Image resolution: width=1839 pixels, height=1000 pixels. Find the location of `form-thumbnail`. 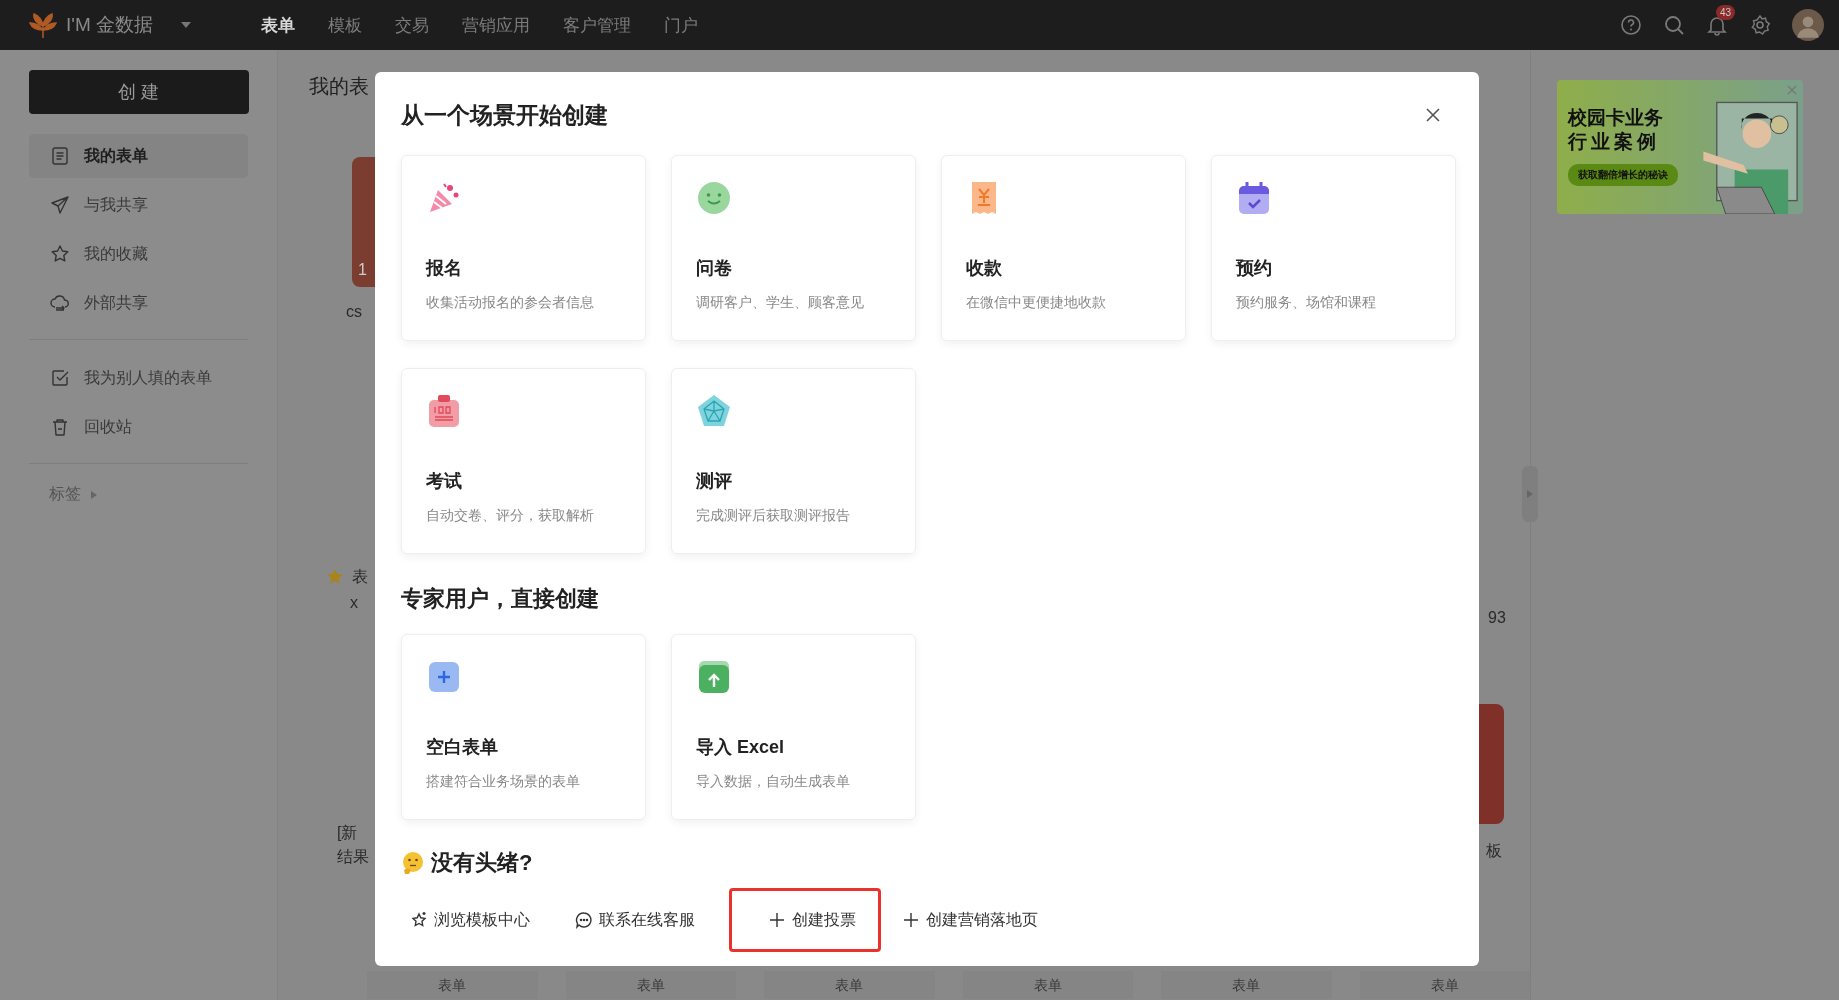

form-thumbnail is located at coordinates (1491, 764).